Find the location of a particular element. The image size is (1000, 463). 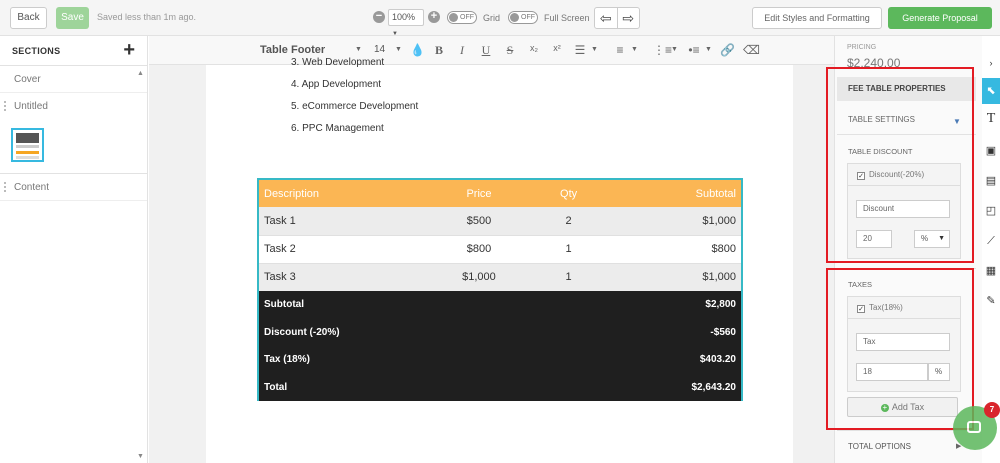

highlight-box-taxes is located at coordinates (900, 349).